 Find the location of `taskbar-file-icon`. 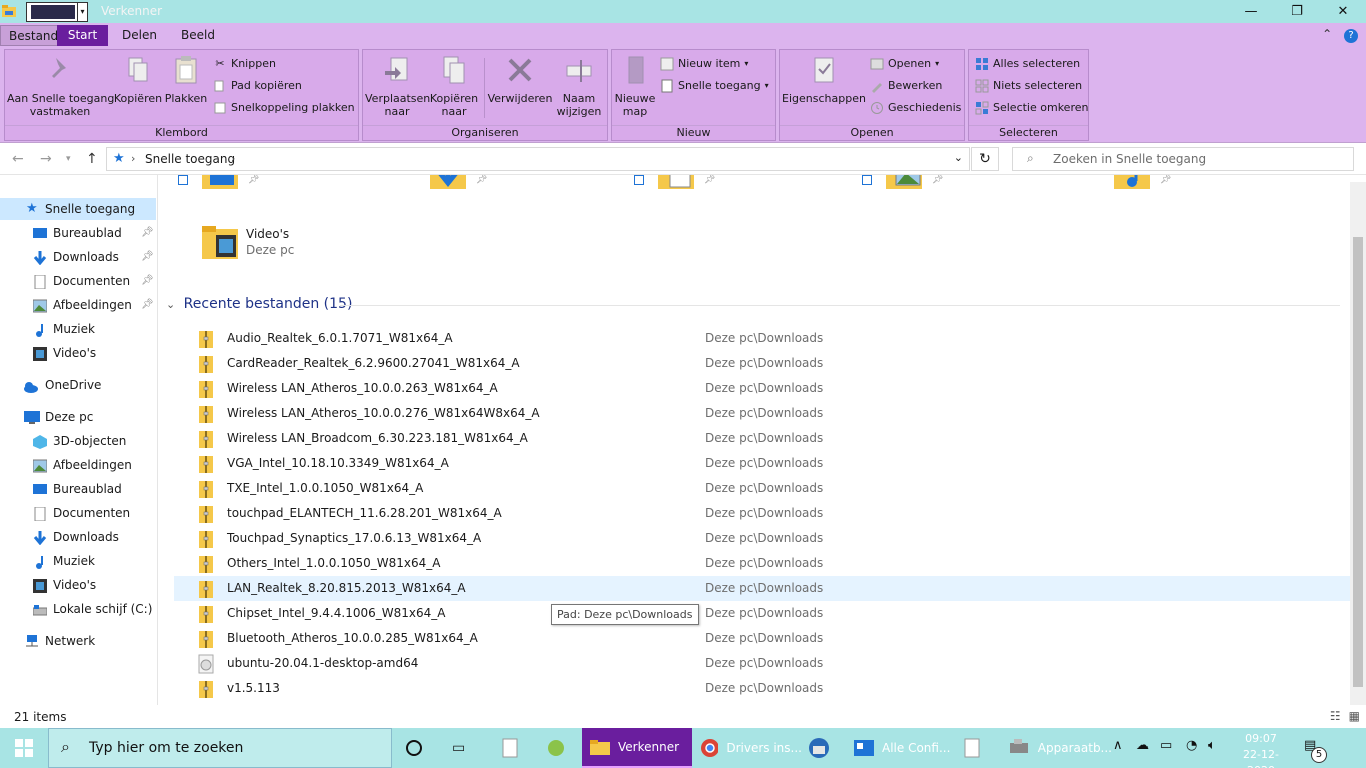

taskbar-file-icon is located at coordinates (513, 748).